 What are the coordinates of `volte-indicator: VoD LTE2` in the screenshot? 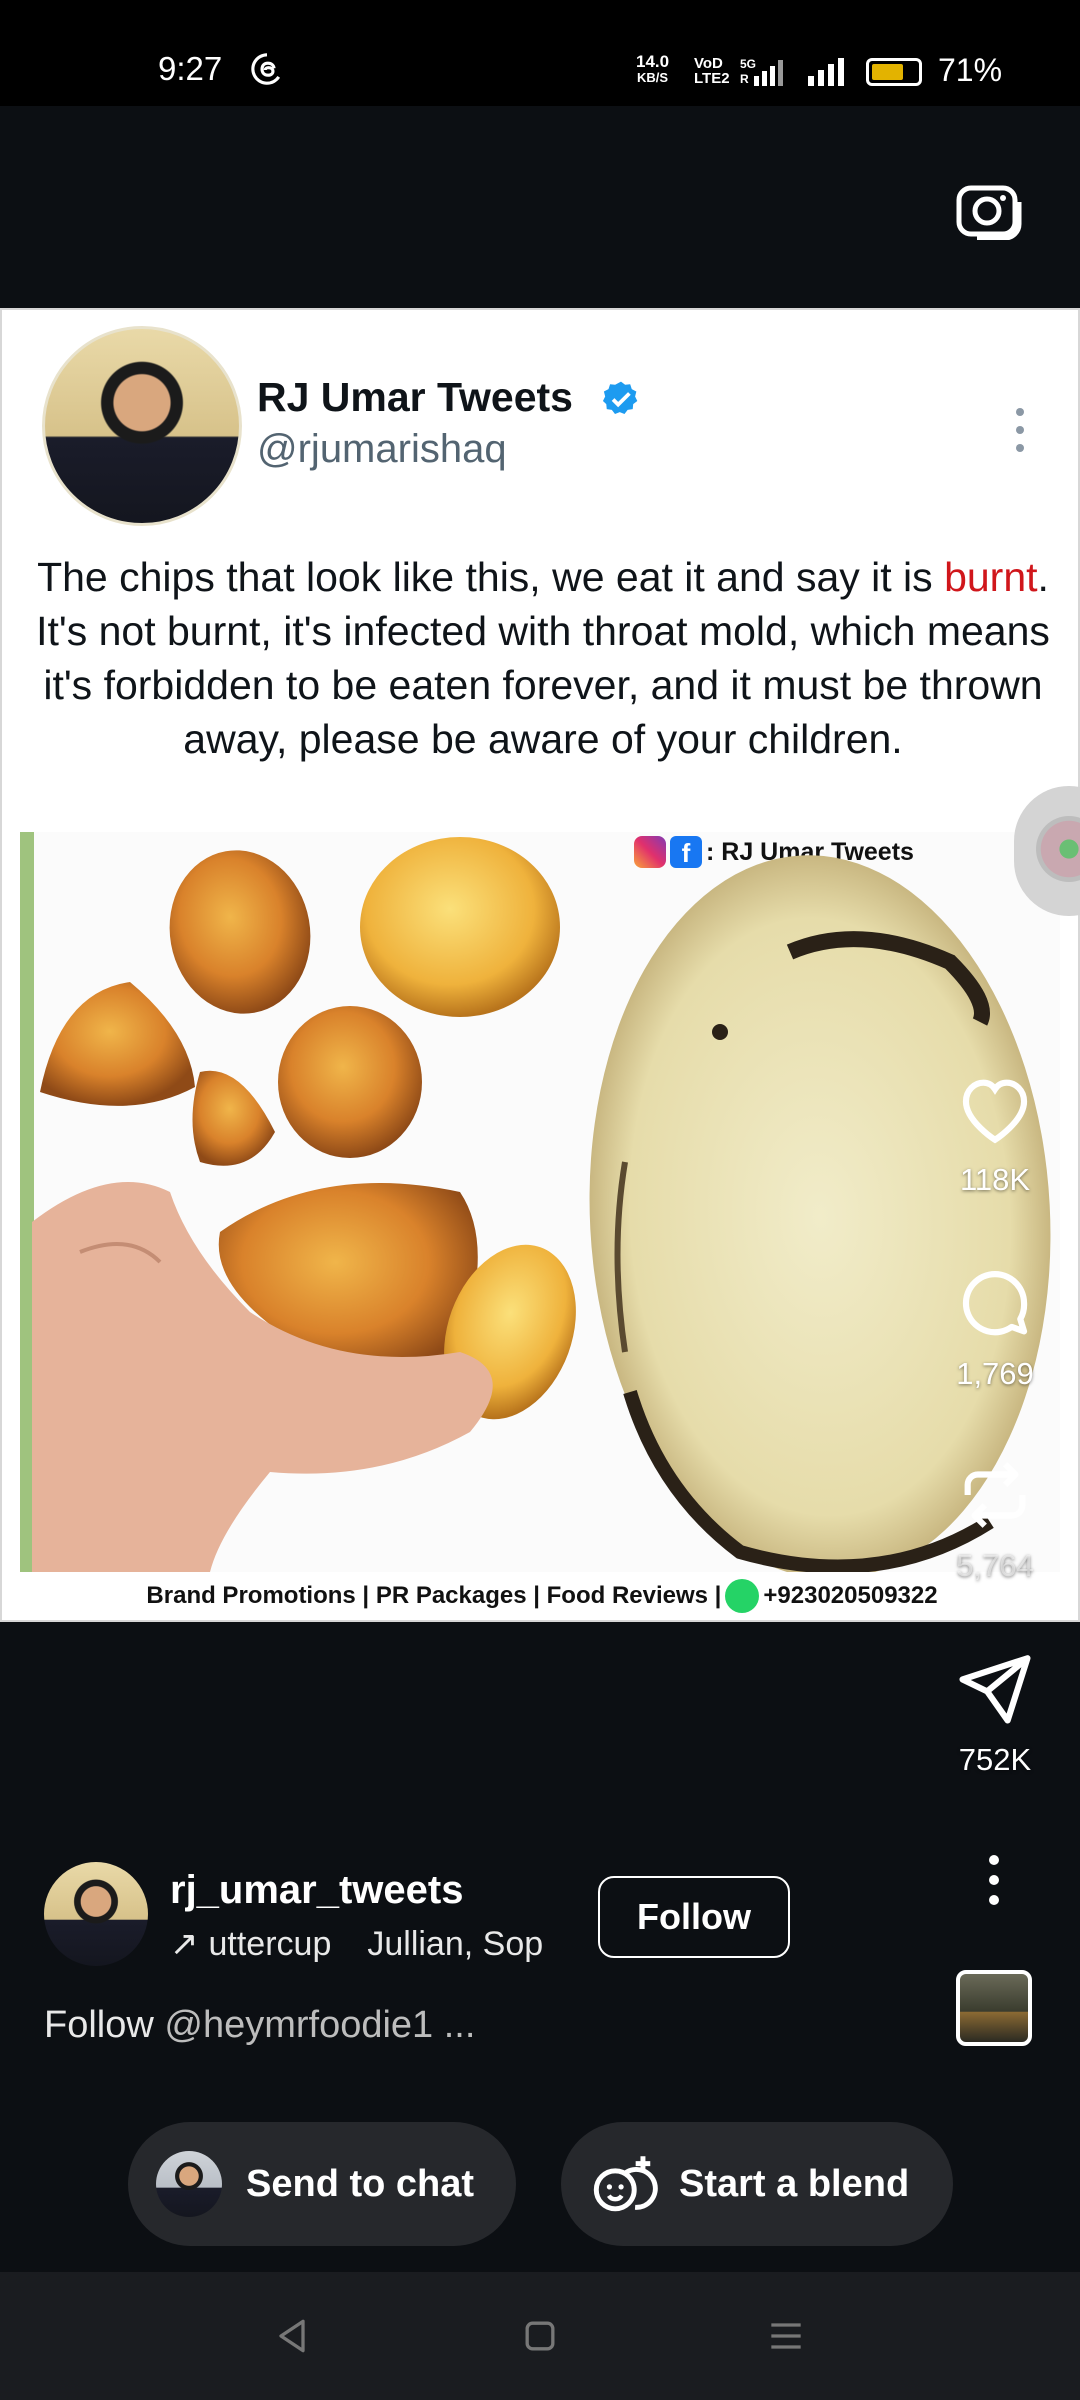 It's located at (712, 71).